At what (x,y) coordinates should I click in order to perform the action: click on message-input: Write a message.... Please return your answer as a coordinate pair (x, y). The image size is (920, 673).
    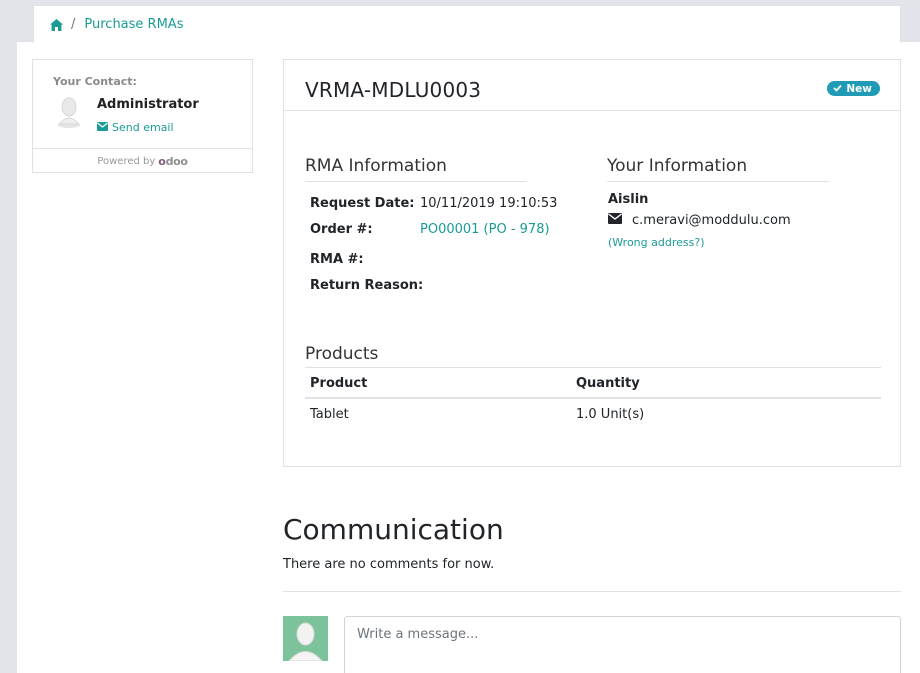
    Looking at the image, I should click on (622, 644).